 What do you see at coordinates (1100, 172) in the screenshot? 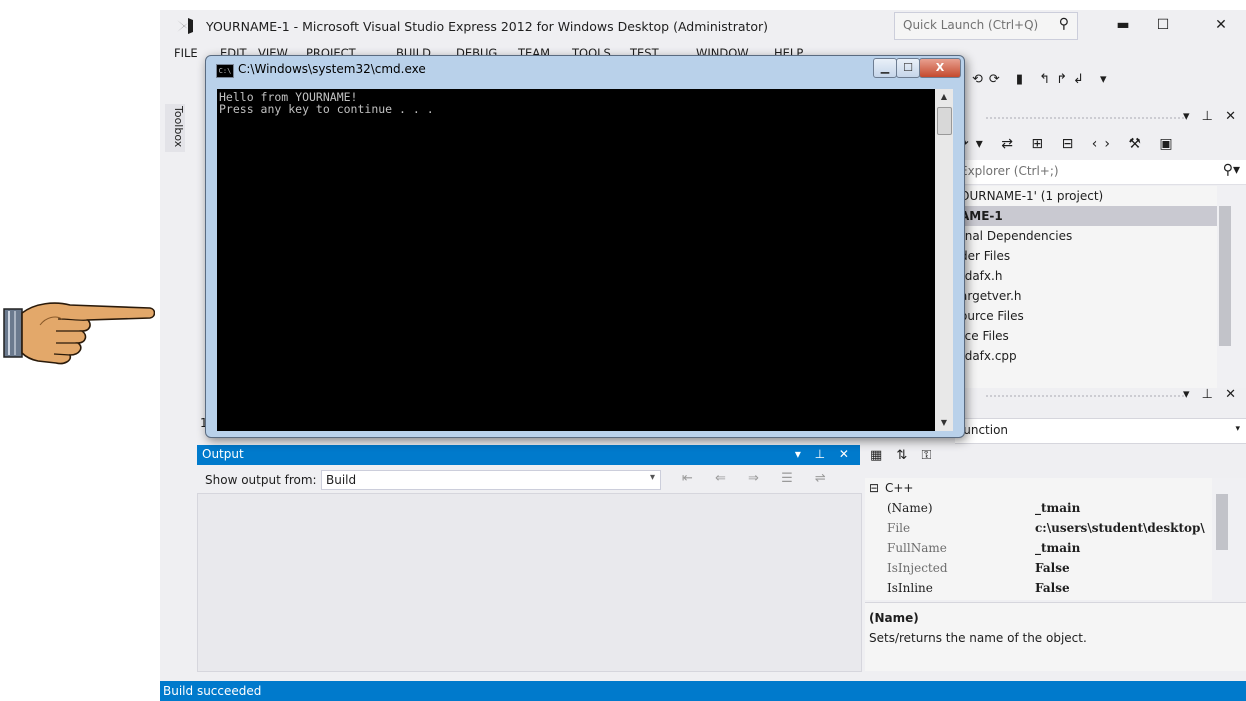
I see `solution-explorer-search: Explorer (Ctrl+;) ⚲▾` at bounding box center [1100, 172].